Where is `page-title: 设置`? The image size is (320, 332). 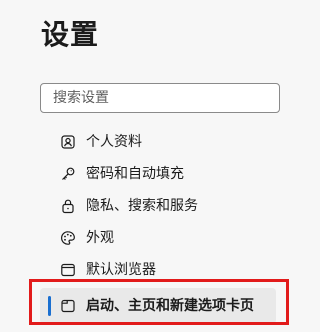
page-title: 设置 is located at coordinates (70, 34).